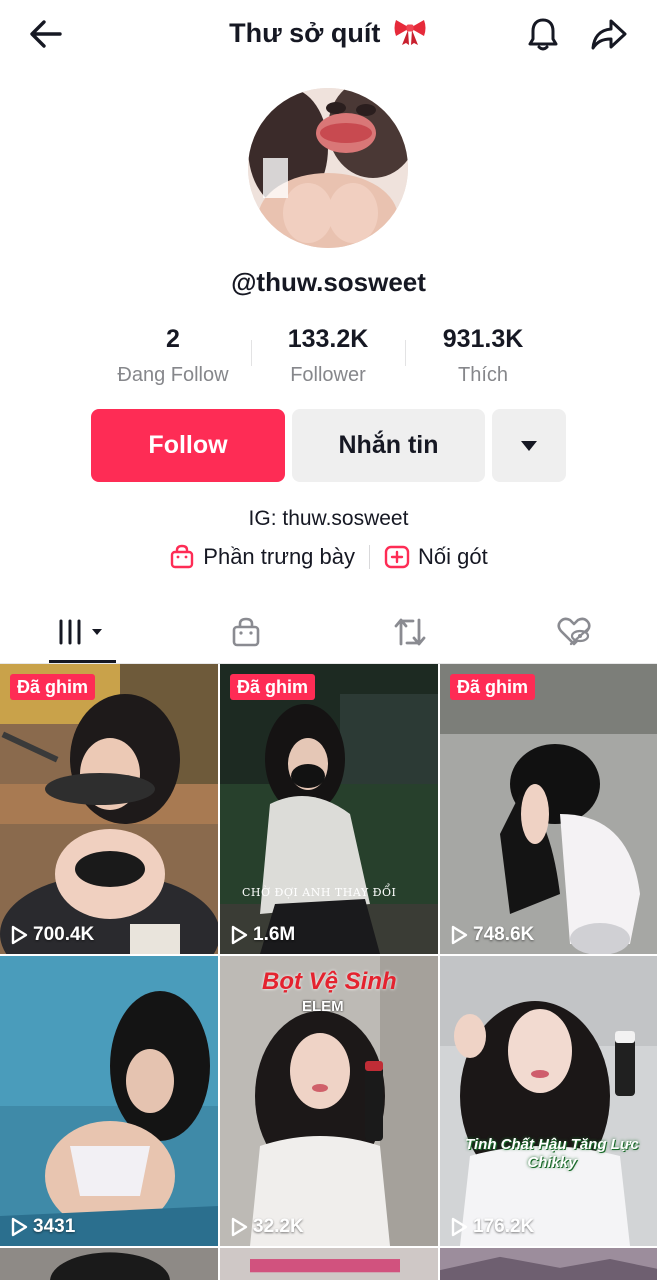 This screenshot has width=657, height=1280. I want to click on video-caption-brand: ELEM, so click(323, 1006).